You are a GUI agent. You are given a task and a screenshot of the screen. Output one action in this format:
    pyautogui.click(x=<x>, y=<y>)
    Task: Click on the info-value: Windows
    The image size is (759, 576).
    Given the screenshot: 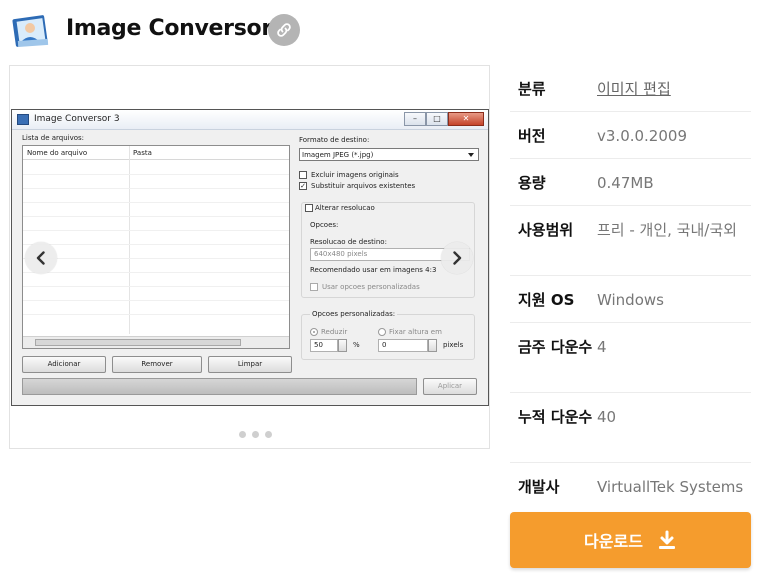 What is the action you would take?
    pyautogui.click(x=630, y=300)
    